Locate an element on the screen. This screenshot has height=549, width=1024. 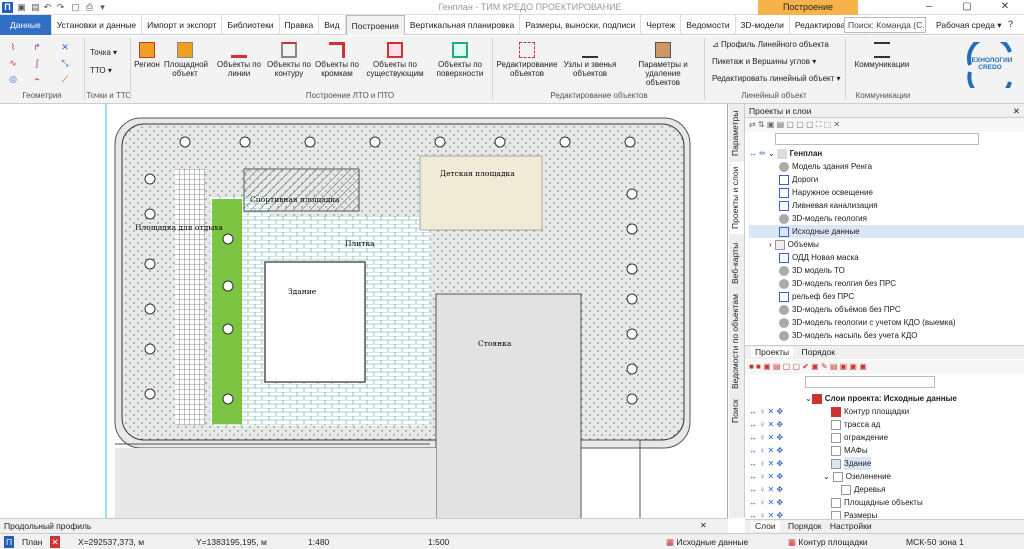
linear-profile-button: ⊿ Профиль Линейного объекта is located at coordinates (770, 45).